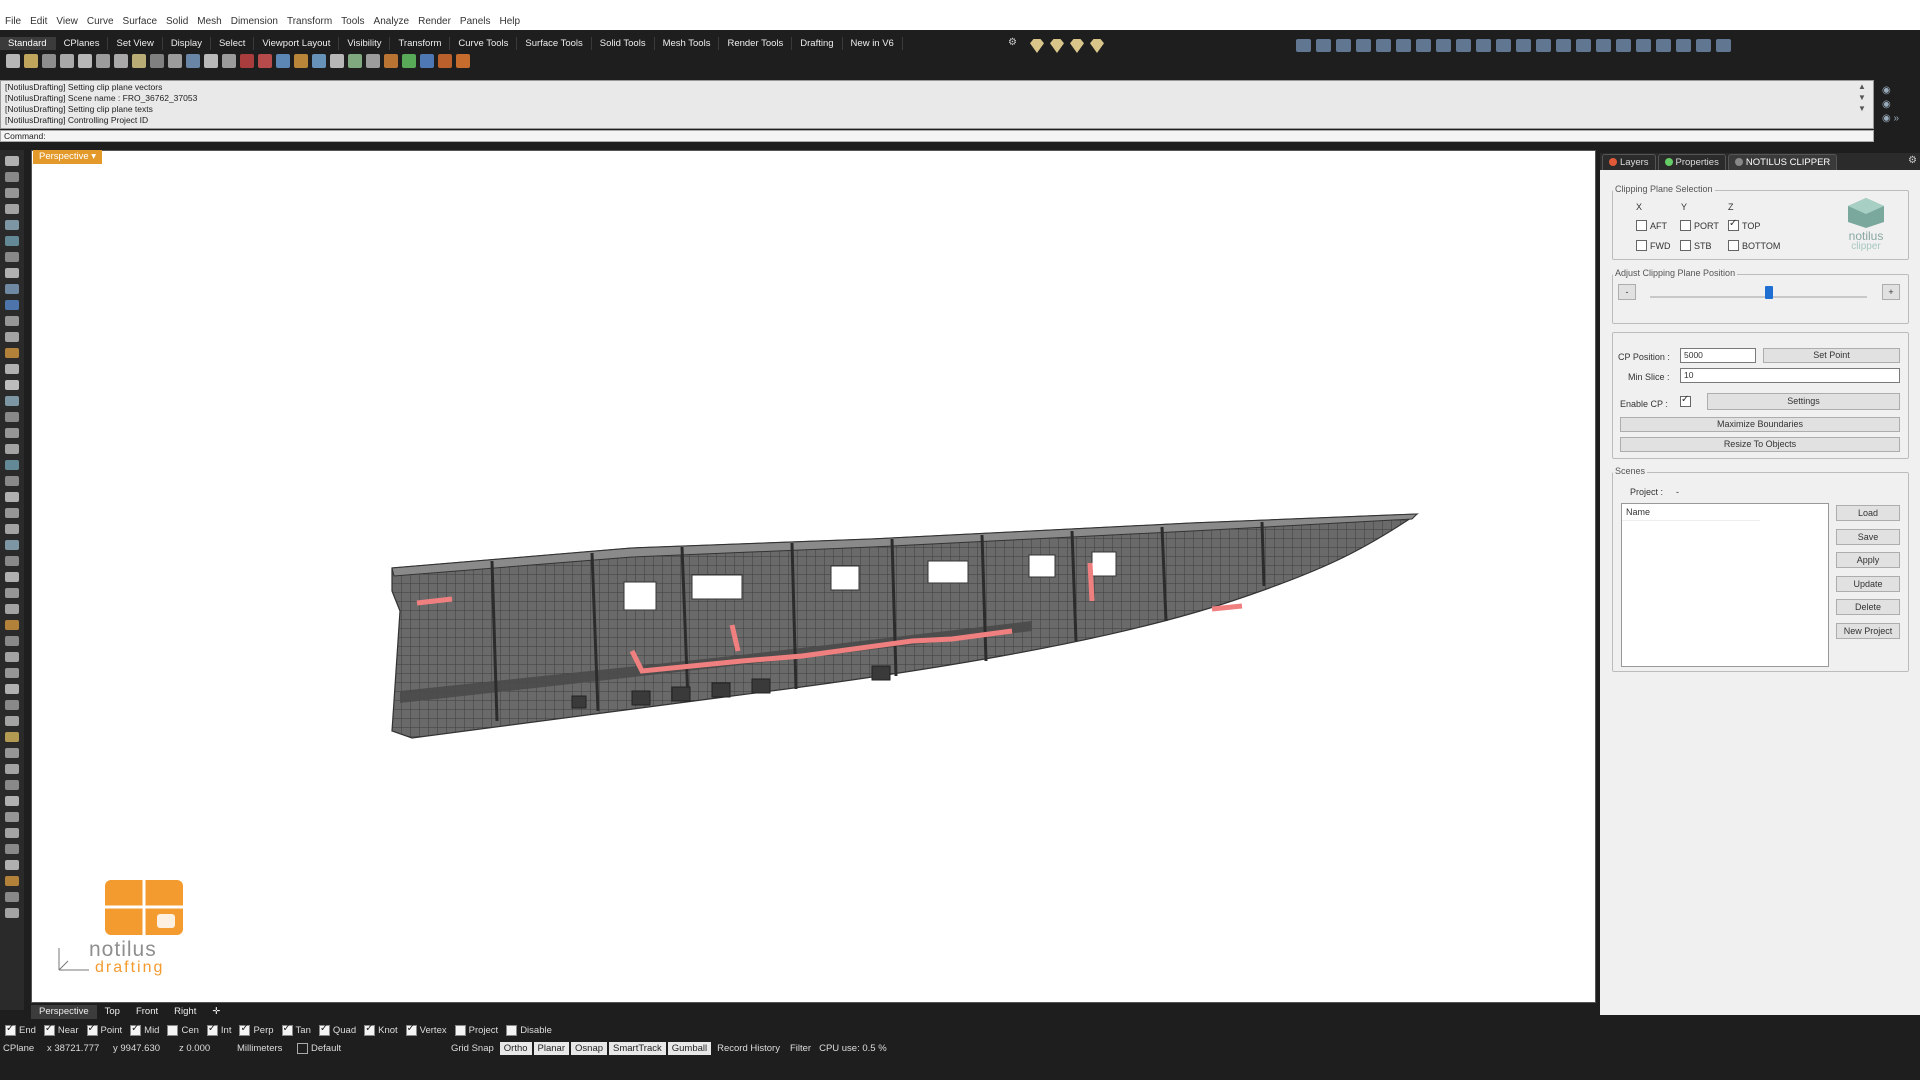 Image resolution: width=1920 pixels, height=1080 pixels. Describe the element at coordinates (687, 43) in the screenshot. I see `toolbar-tab-mesh-tools: Mesh Tools` at that location.